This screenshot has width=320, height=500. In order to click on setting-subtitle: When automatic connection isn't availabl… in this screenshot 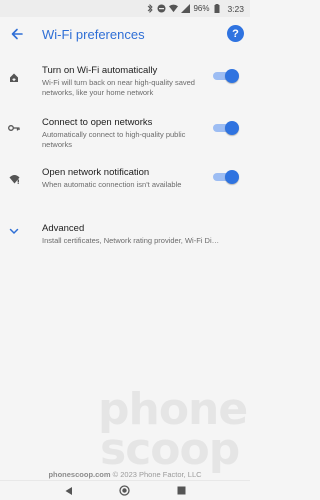, I will do `click(112, 184)`.